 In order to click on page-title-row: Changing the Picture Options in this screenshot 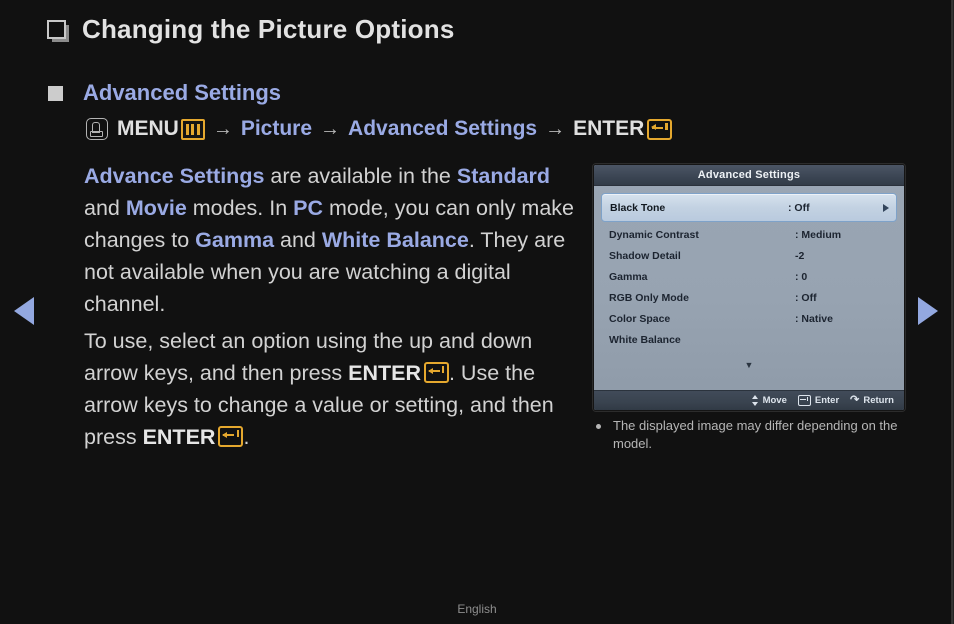, I will do `click(251, 29)`.